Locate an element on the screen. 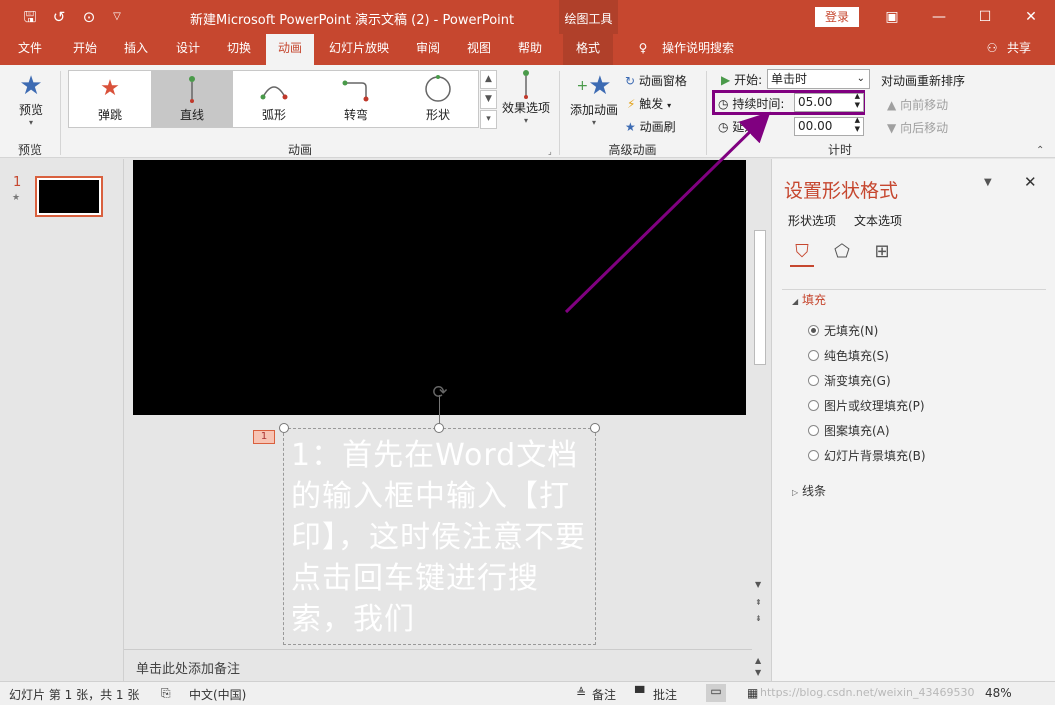 This screenshot has width=1055, height=705. divider is located at coordinates (914, 289).